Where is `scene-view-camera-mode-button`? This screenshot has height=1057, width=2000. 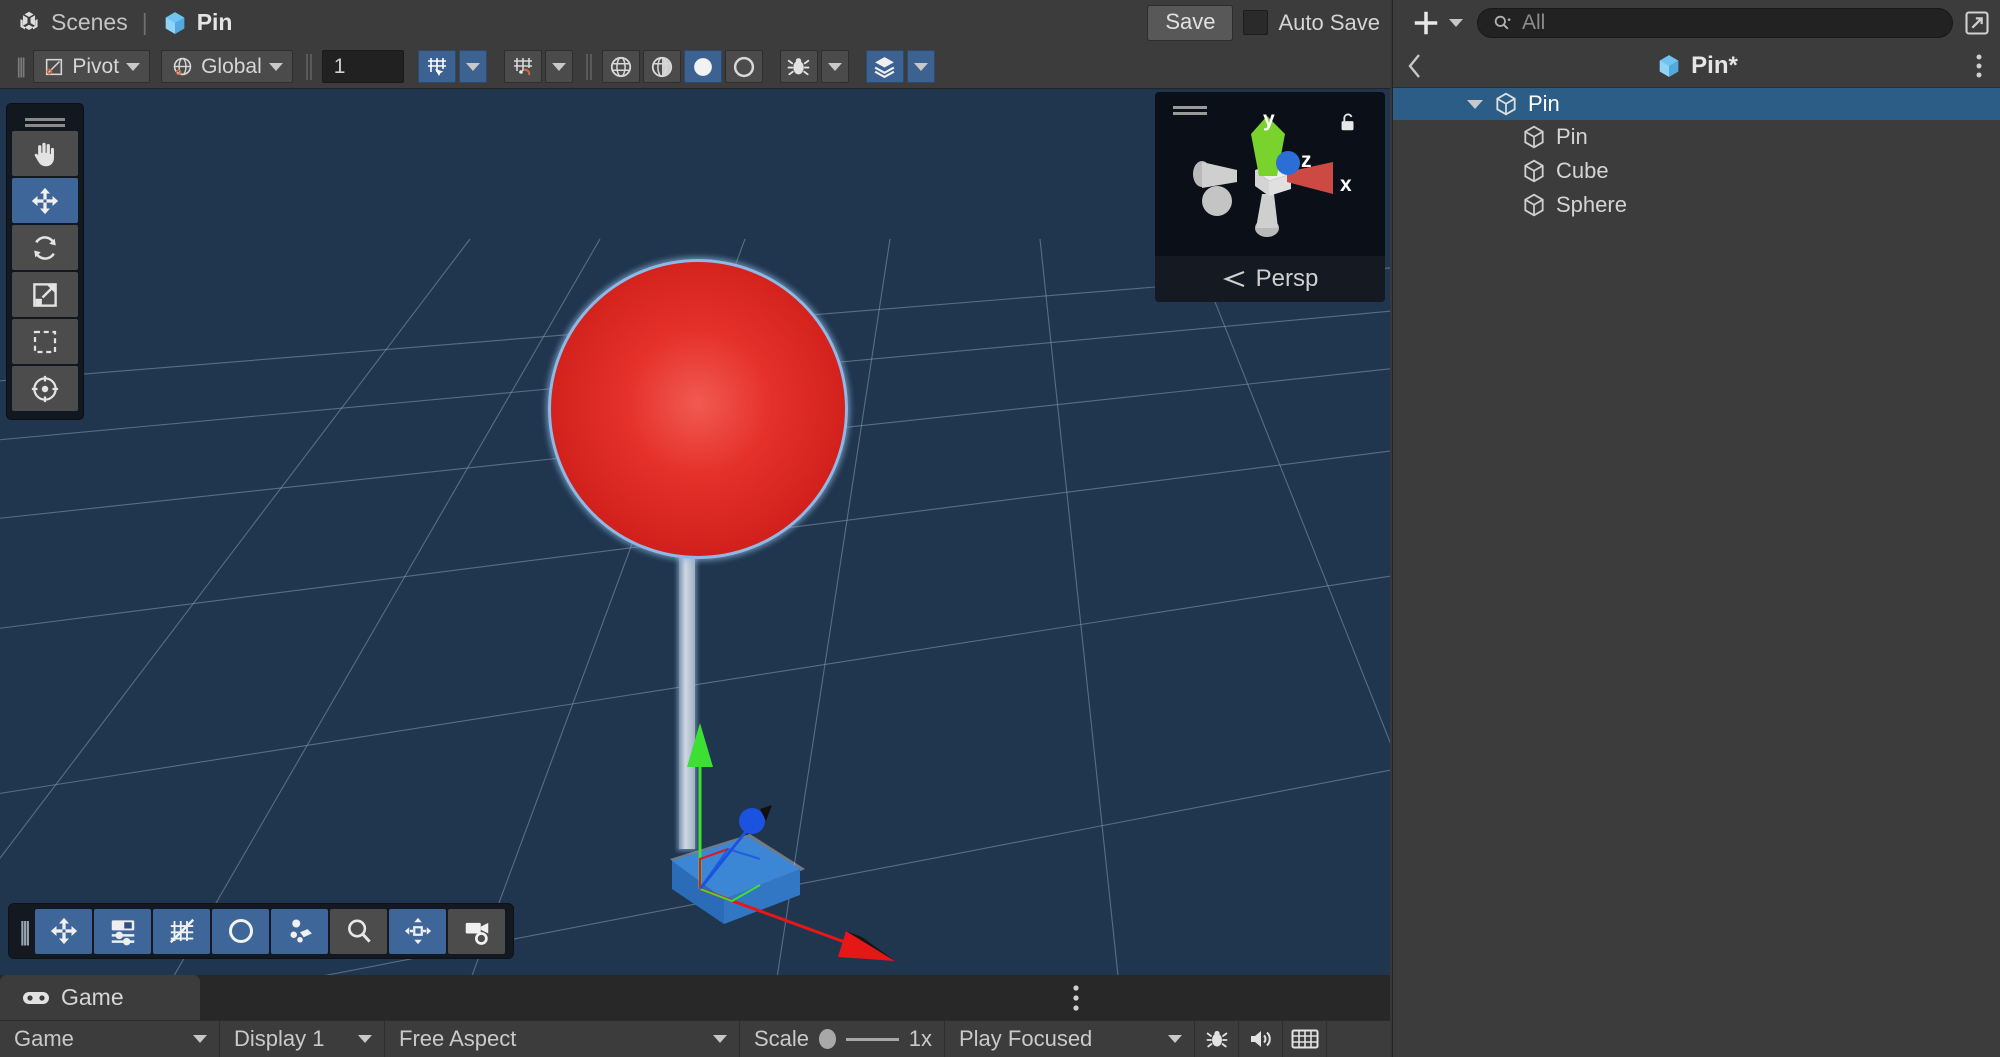
scene-view-camera-mode-button is located at coordinates (620, 66).